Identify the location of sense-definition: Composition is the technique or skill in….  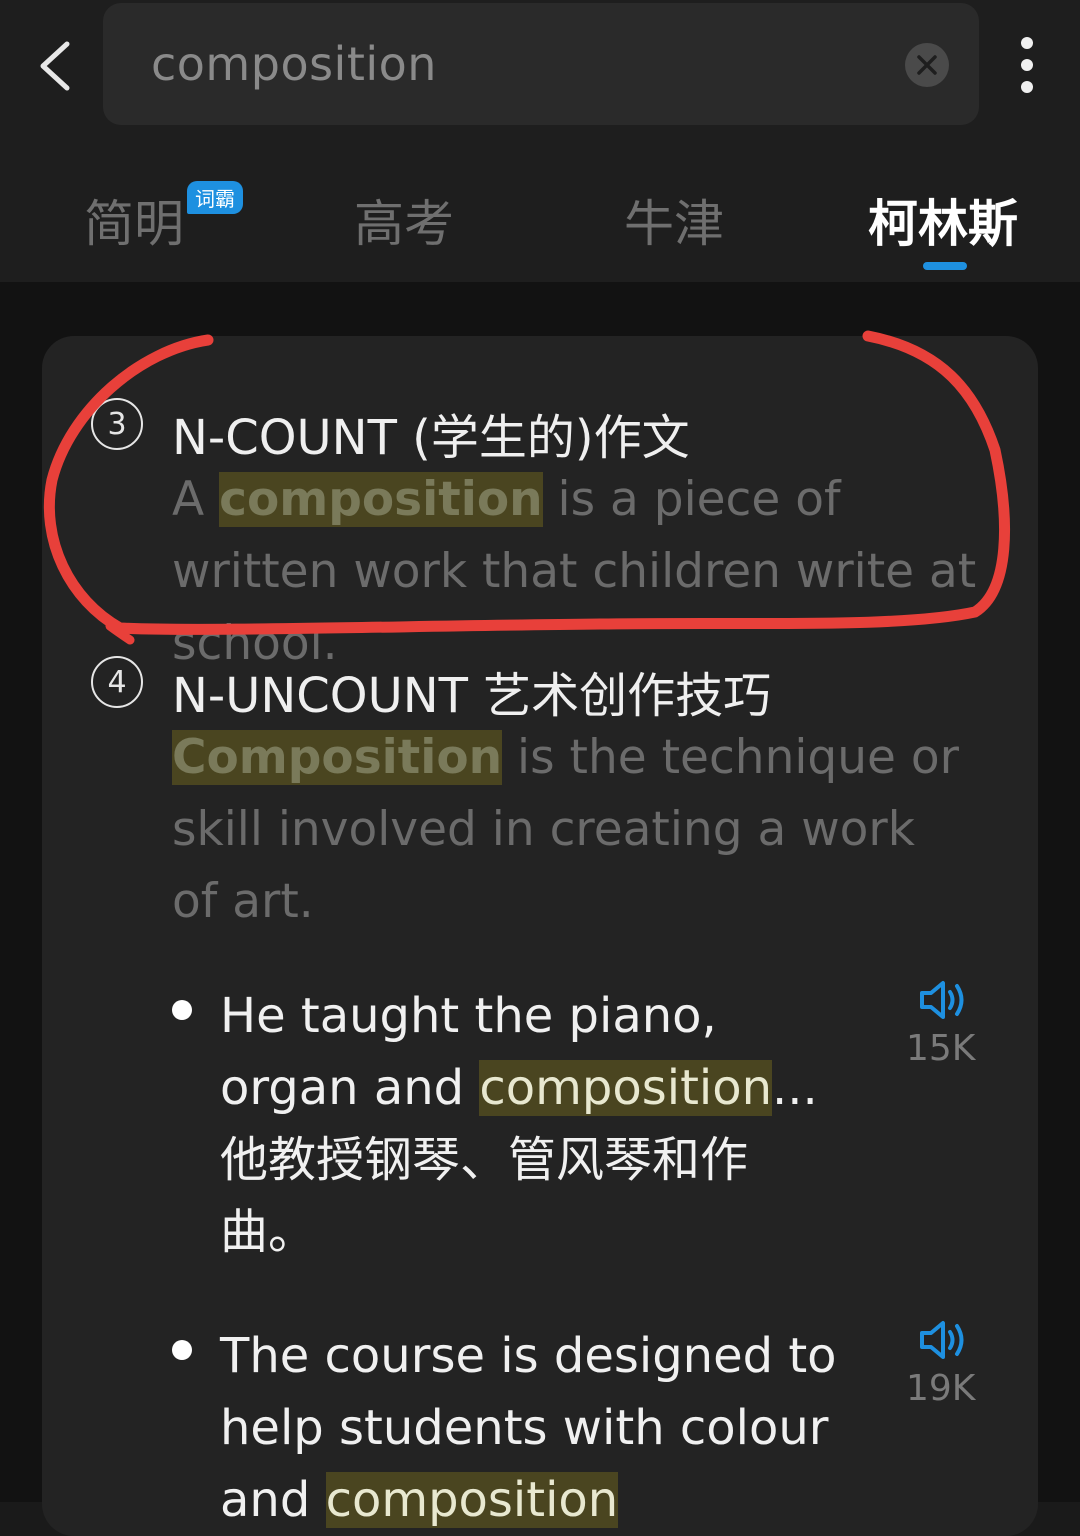
(565, 829).